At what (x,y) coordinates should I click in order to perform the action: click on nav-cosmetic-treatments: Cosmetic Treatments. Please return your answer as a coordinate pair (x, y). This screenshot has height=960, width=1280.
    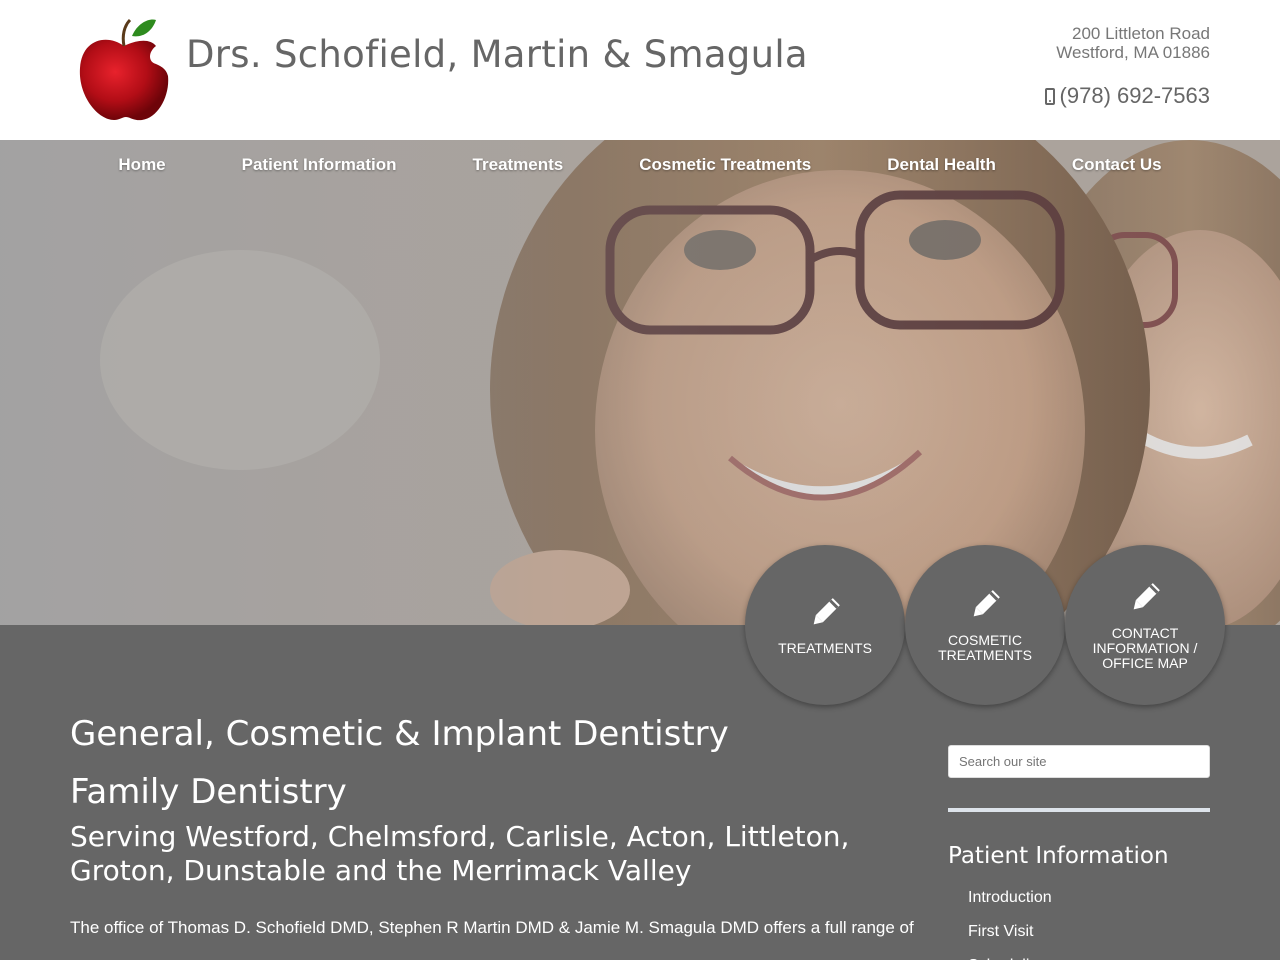
    Looking at the image, I should click on (725, 165).